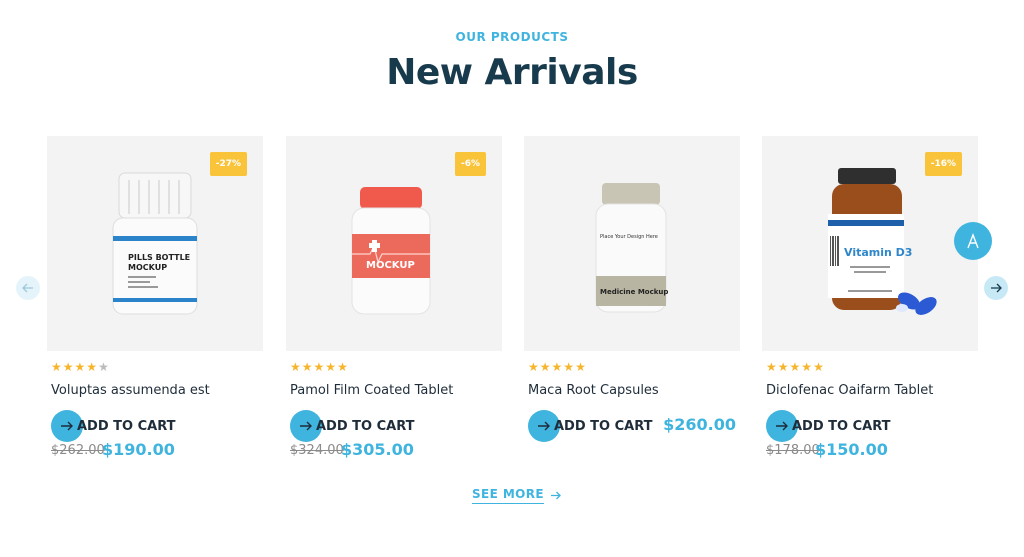  I want to click on product-title: Maca Root Capsules, so click(593, 390).